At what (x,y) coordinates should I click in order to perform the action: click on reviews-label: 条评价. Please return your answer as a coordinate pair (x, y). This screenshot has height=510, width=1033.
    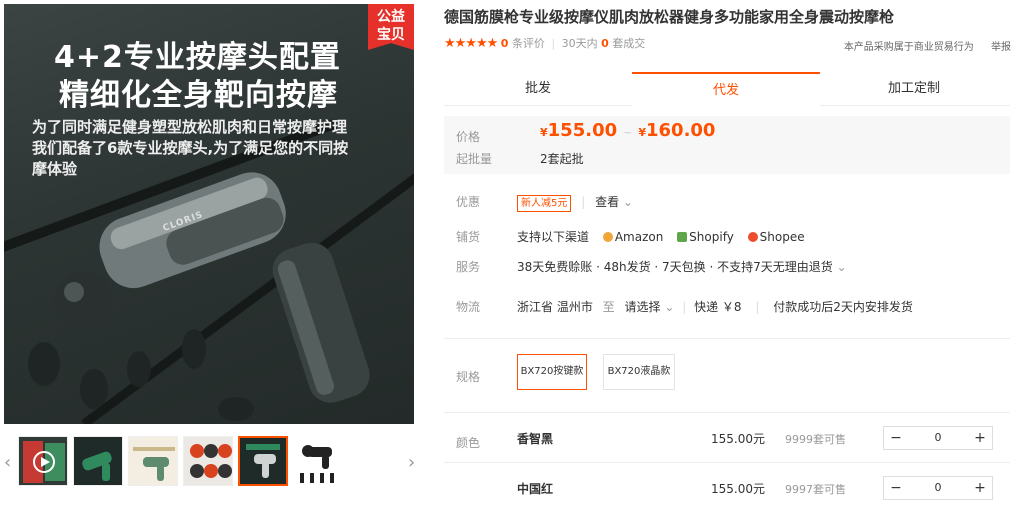
    Looking at the image, I should click on (528, 43).